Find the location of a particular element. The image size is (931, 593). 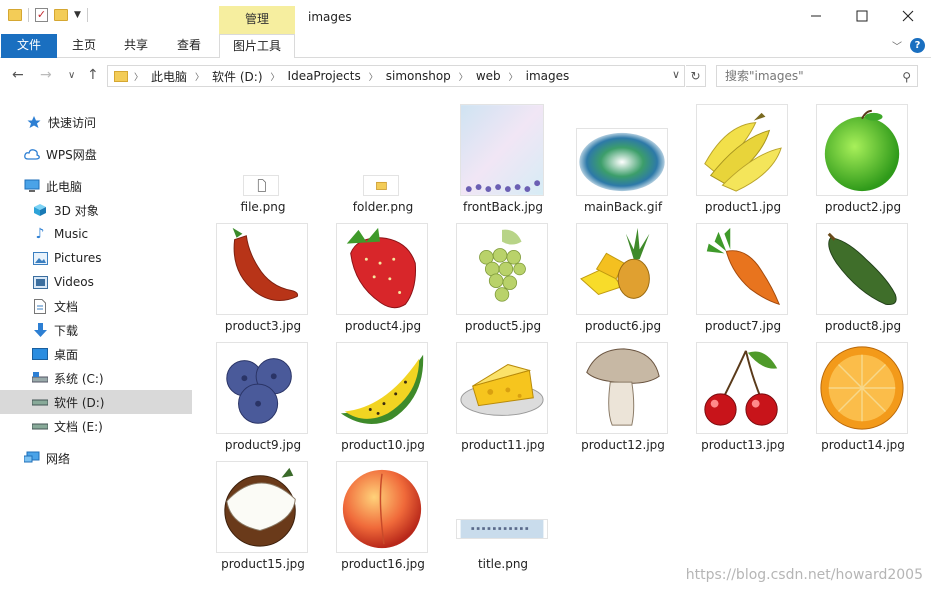

file-item: product10.jpg is located at coordinates (376, 391).